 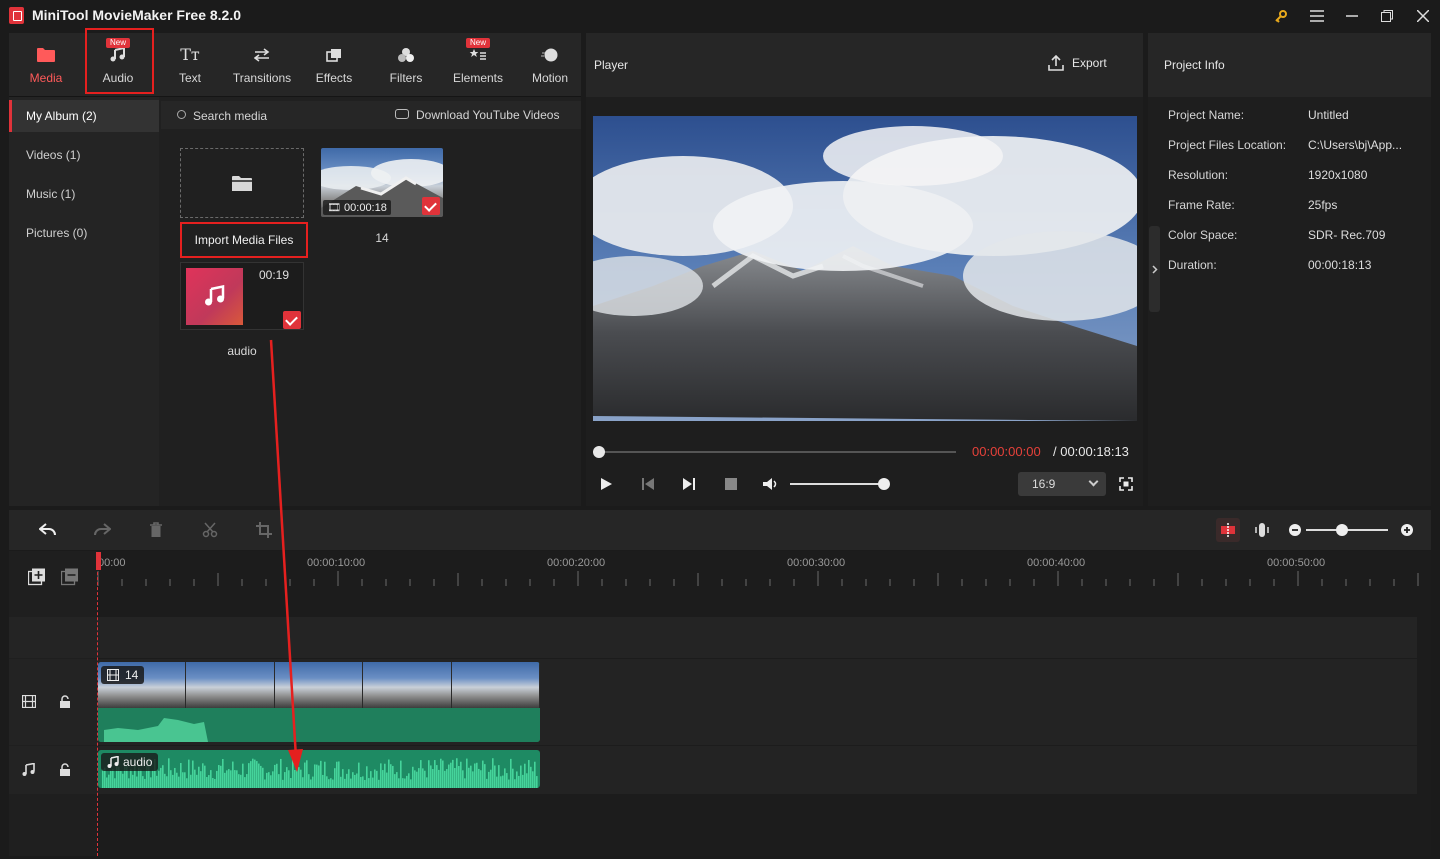 What do you see at coordinates (371, 115) in the screenshot?
I see `search-bar: Search media Download YouTube Videos` at bounding box center [371, 115].